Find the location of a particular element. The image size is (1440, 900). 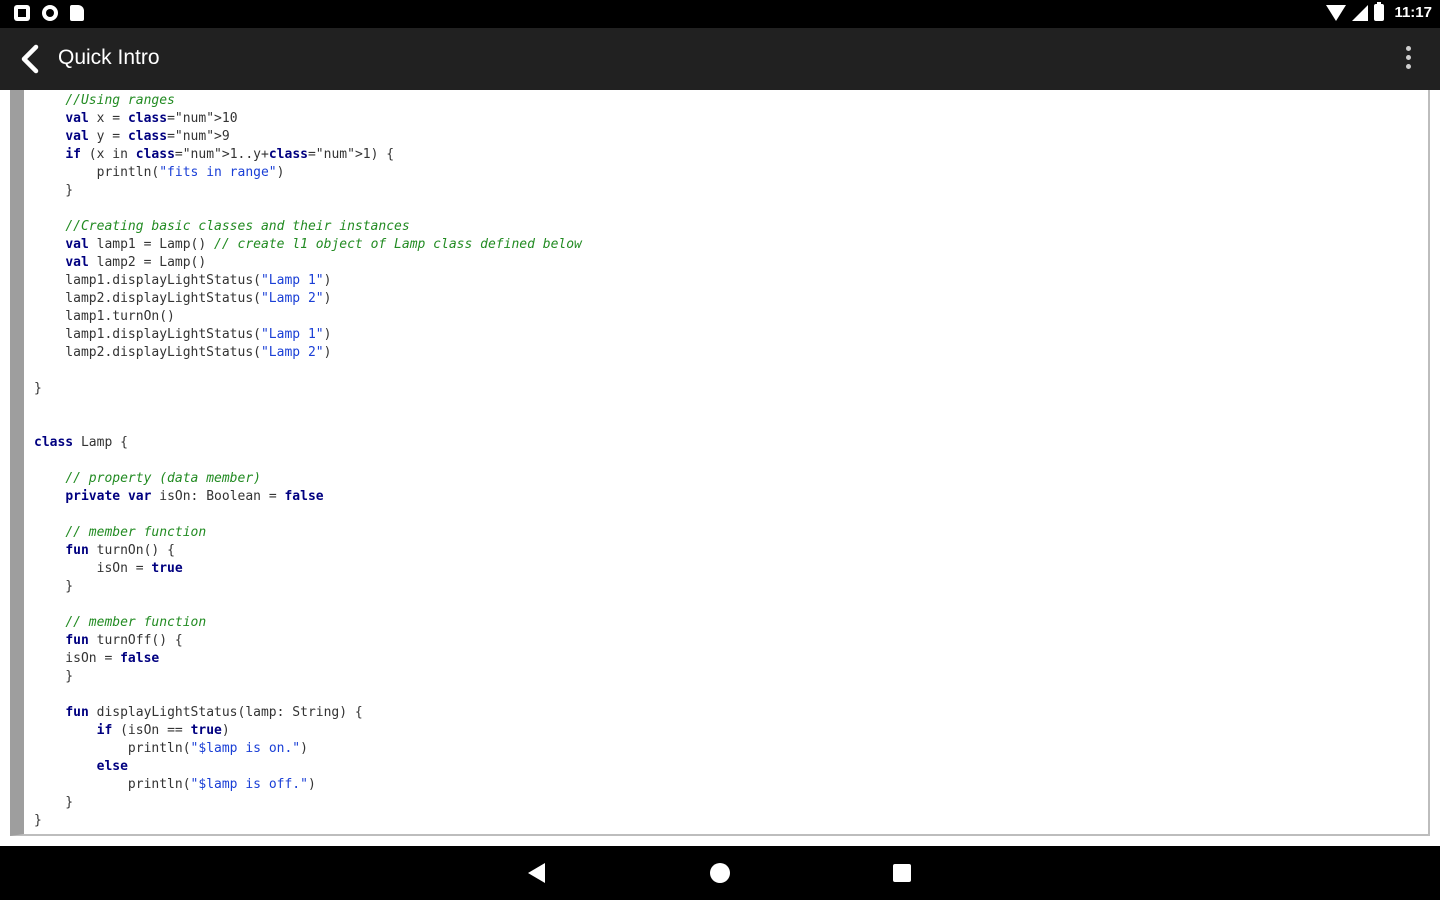

page-title: Quick Intro is located at coordinates (109, 57).